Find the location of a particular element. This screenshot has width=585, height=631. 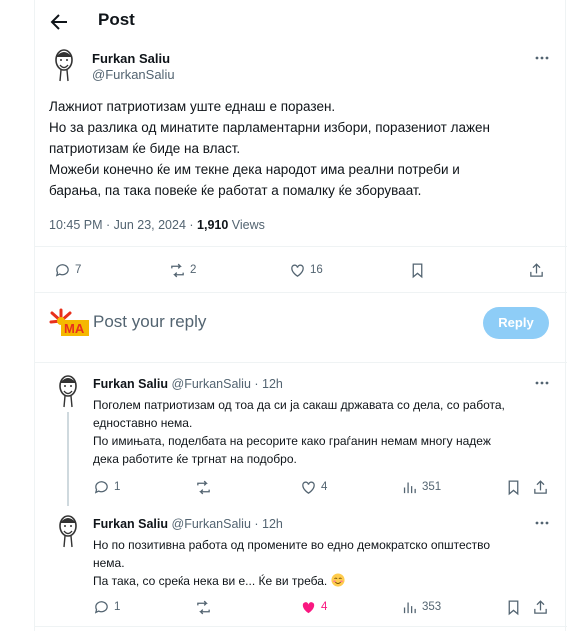

page-header: Post is located at coordinates (301, 21).